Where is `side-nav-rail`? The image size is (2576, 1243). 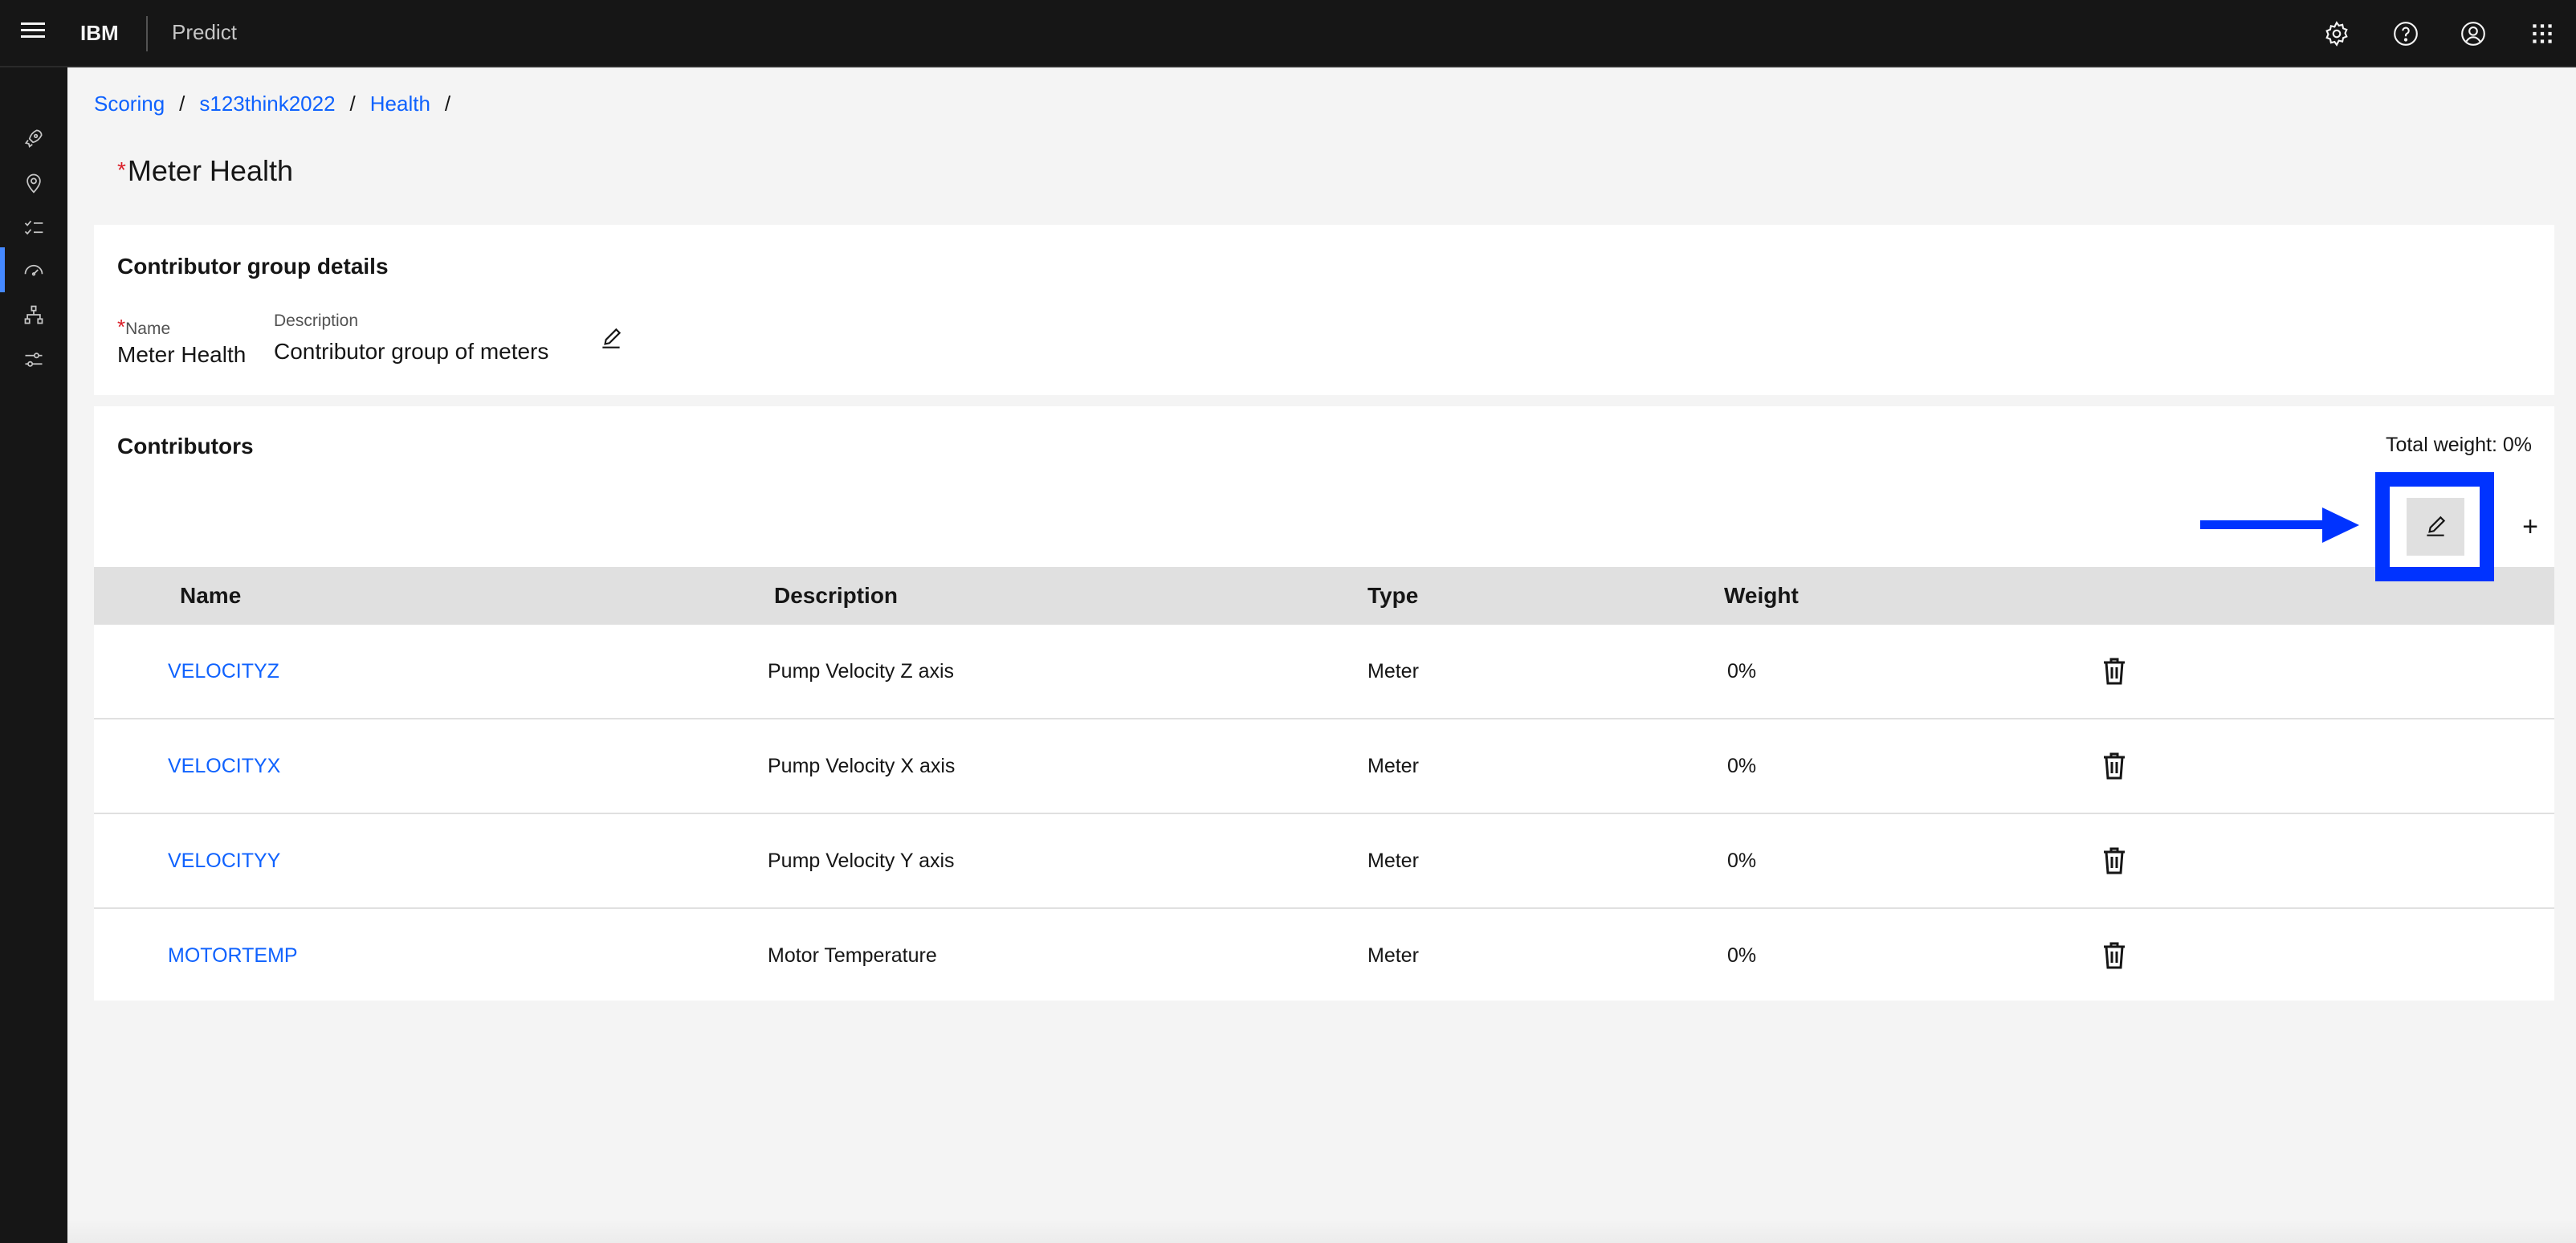 side-nav-rail is located at coordinates (33, 655).